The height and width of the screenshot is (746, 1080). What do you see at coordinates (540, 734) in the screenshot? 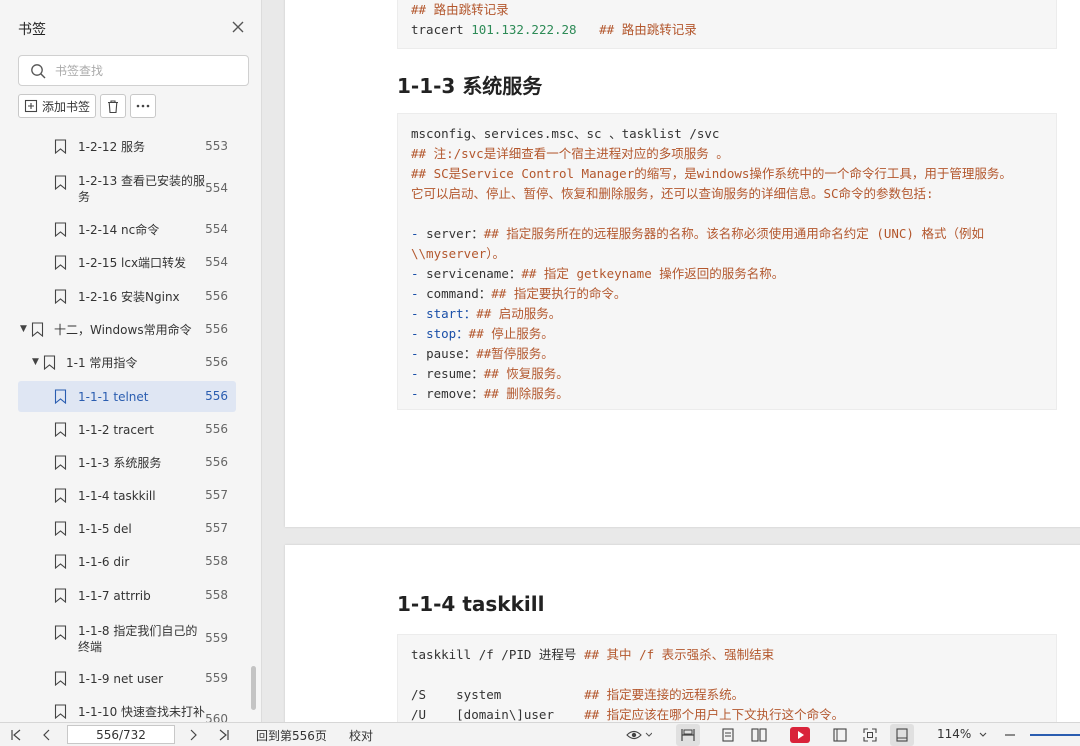
I see `bottom-toolbar: 回到第556页 校对 114%` at bounding box center [540, 734].